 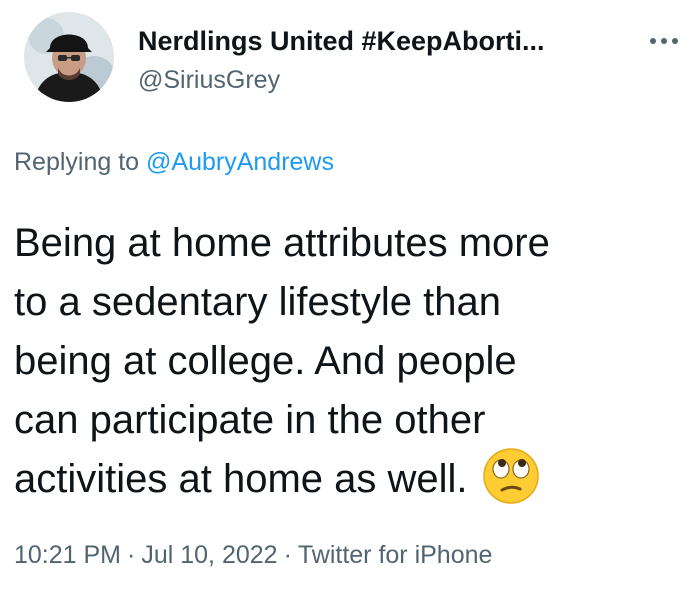 What do you see at coordinates (395, 555) in the screenshot?
I see `tweet-source-link: Twitter for iPhone` at bounding box center [395, 555].